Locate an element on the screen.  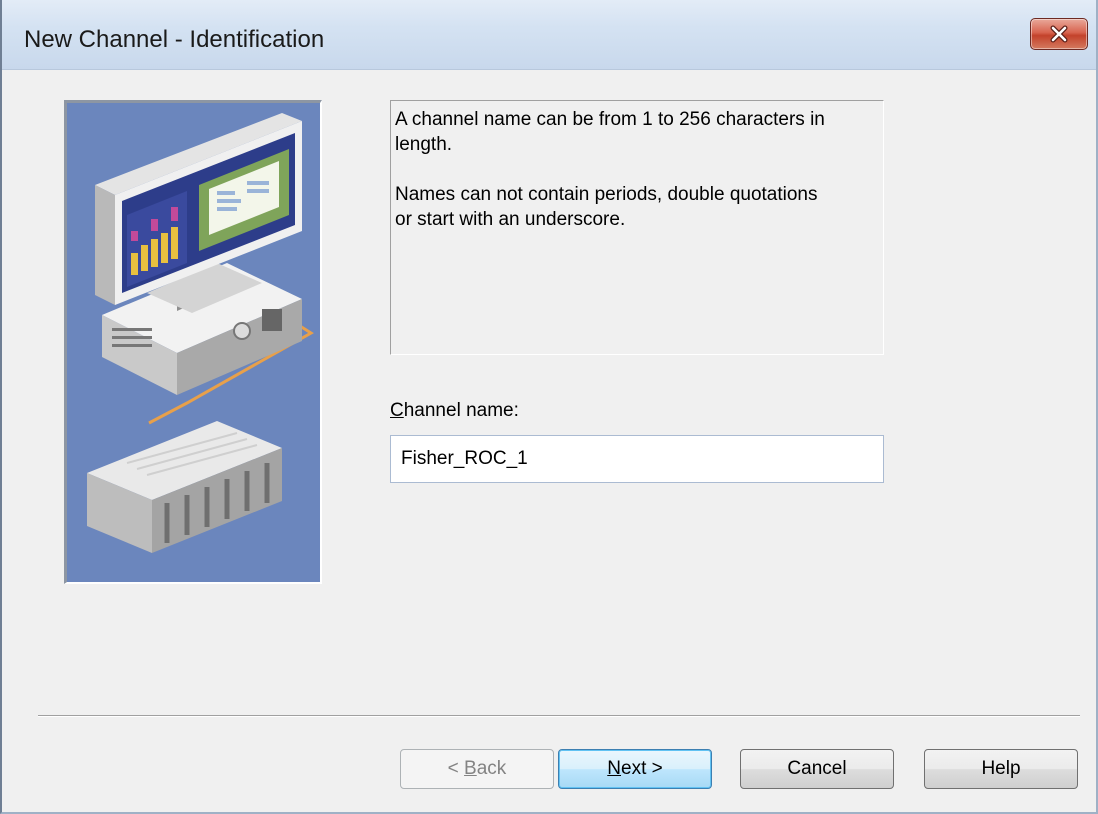
wizard-illustration is located at coordinates (193, 342).